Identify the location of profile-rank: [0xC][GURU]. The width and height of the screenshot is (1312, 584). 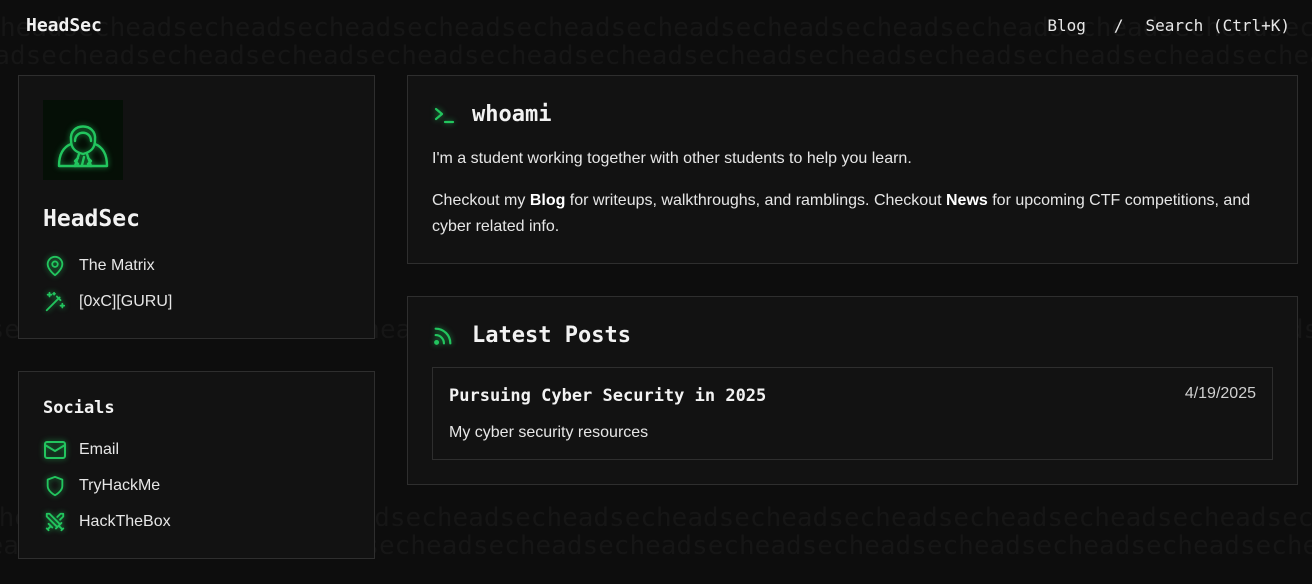
(107, 302).